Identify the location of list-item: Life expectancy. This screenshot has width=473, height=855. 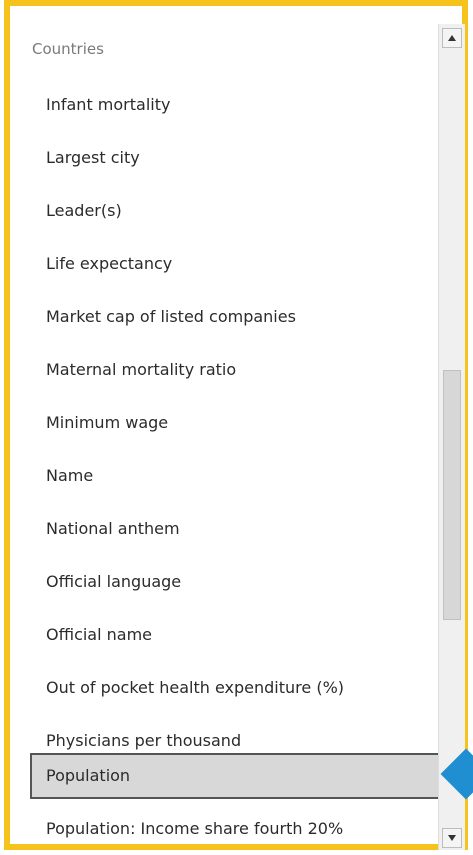
(234, 264).